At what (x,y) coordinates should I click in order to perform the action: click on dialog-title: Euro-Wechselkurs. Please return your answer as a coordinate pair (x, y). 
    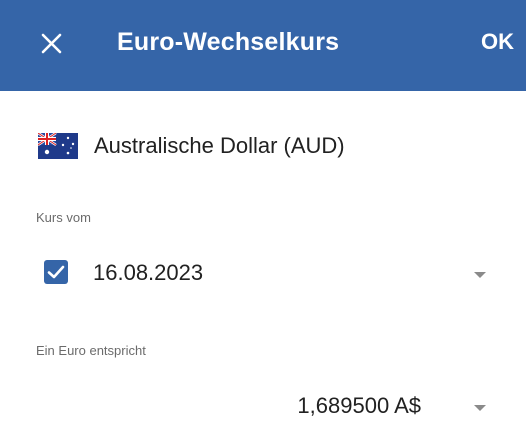
    Looking at the image, I should click on (228, 42).